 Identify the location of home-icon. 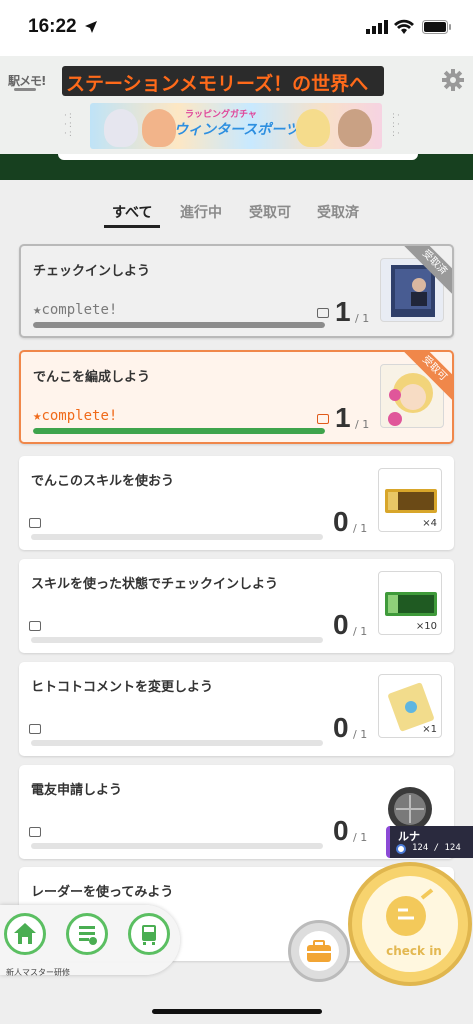
(25, 933).